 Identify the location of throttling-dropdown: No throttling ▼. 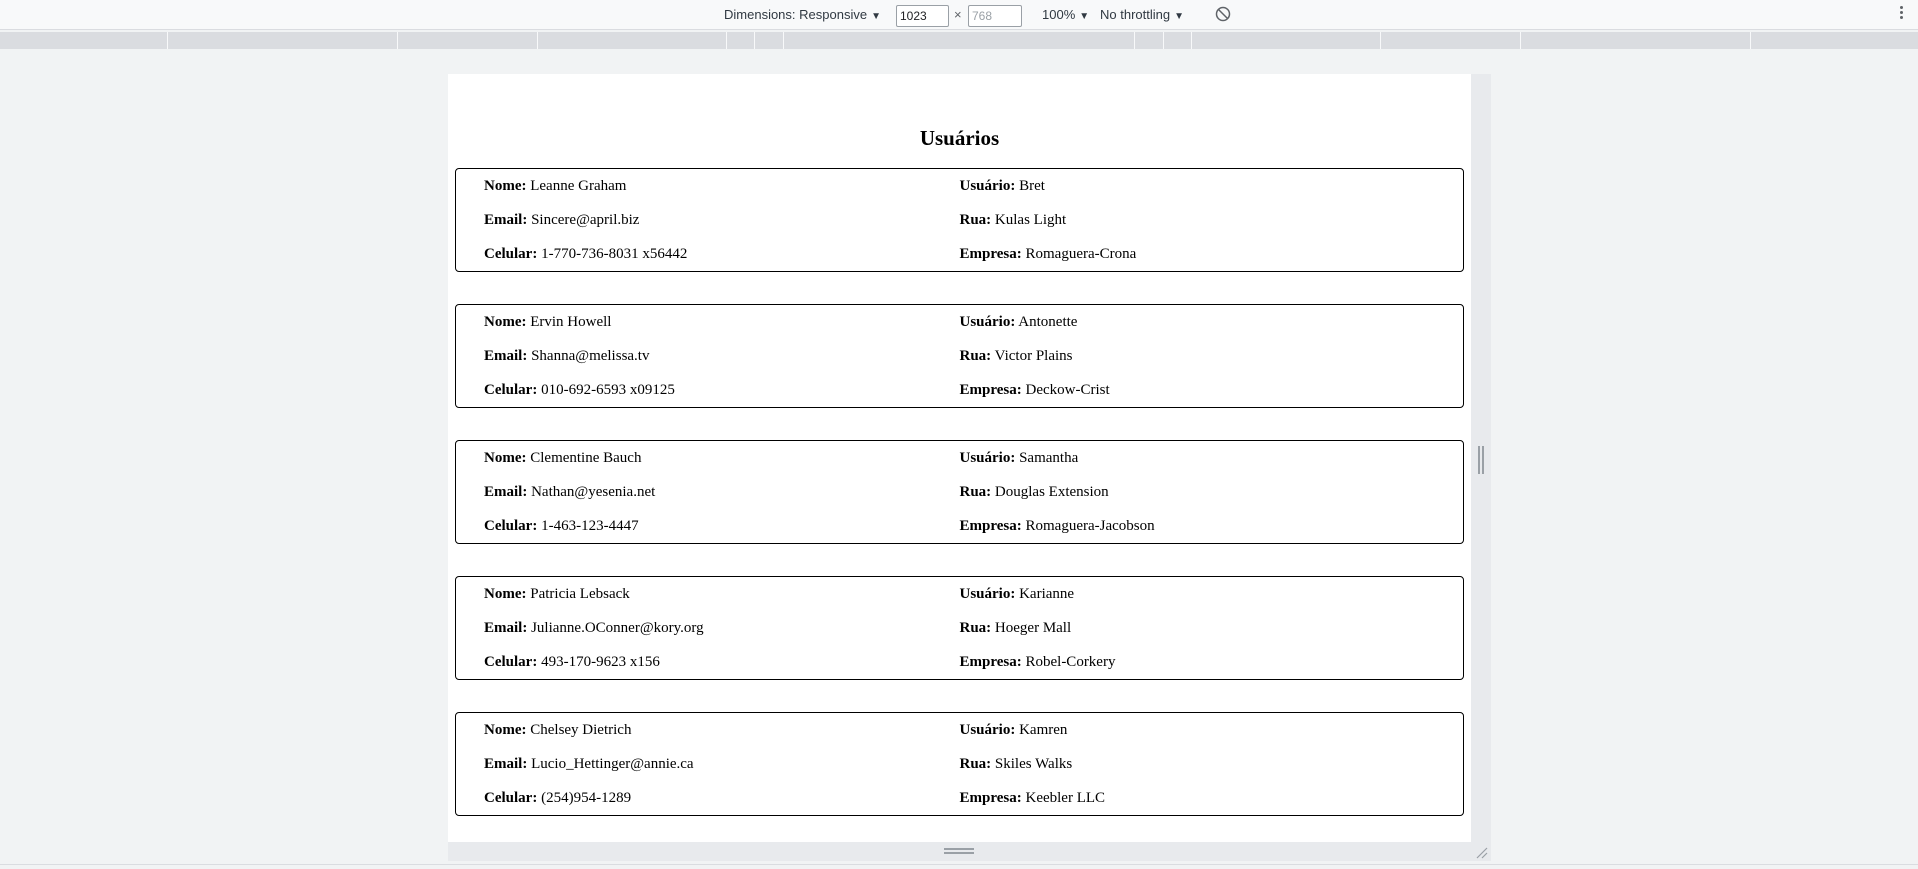
(1142, 16).